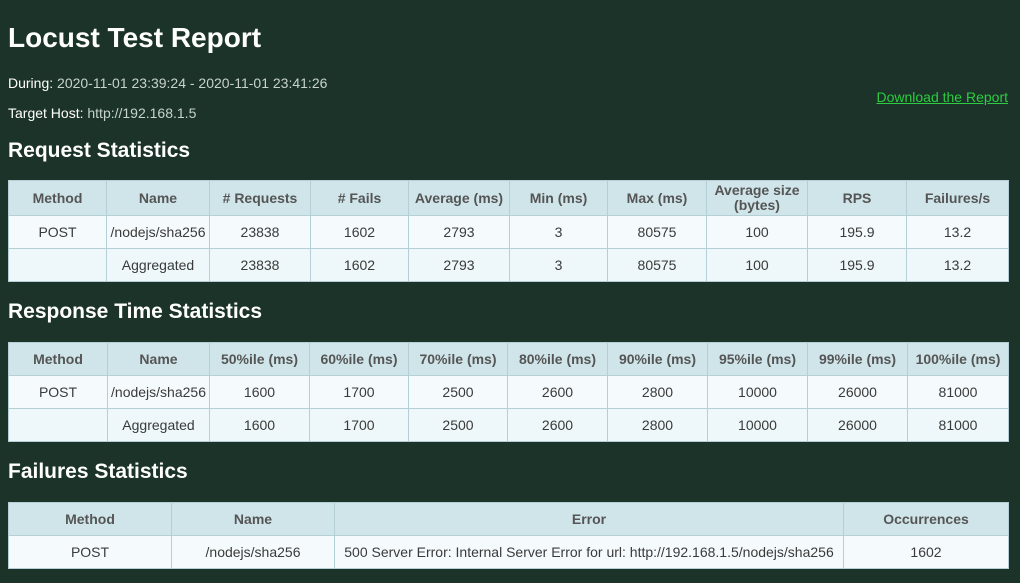  I want to click on column-header: RPS, so click(857, 198).